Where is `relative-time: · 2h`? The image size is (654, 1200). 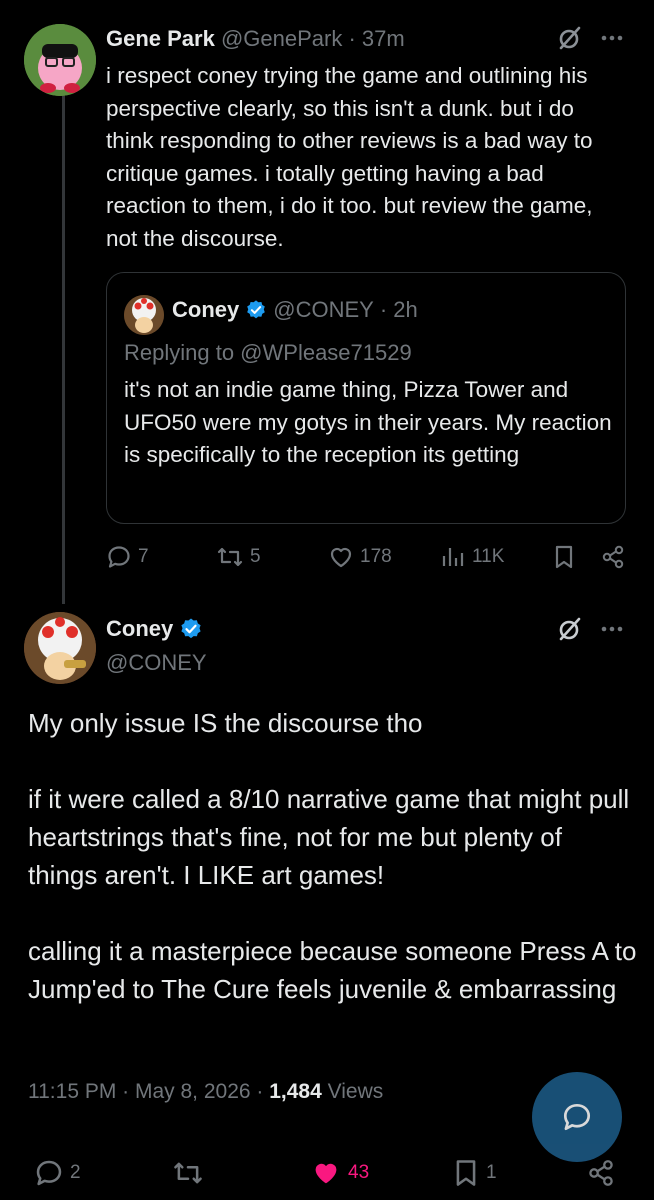 relative-time: · 2h is located at coordinates (398, 309).